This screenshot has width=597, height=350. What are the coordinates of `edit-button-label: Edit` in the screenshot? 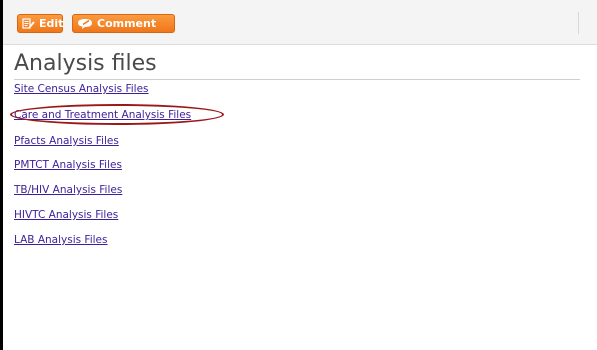 It's located at (51, 23).